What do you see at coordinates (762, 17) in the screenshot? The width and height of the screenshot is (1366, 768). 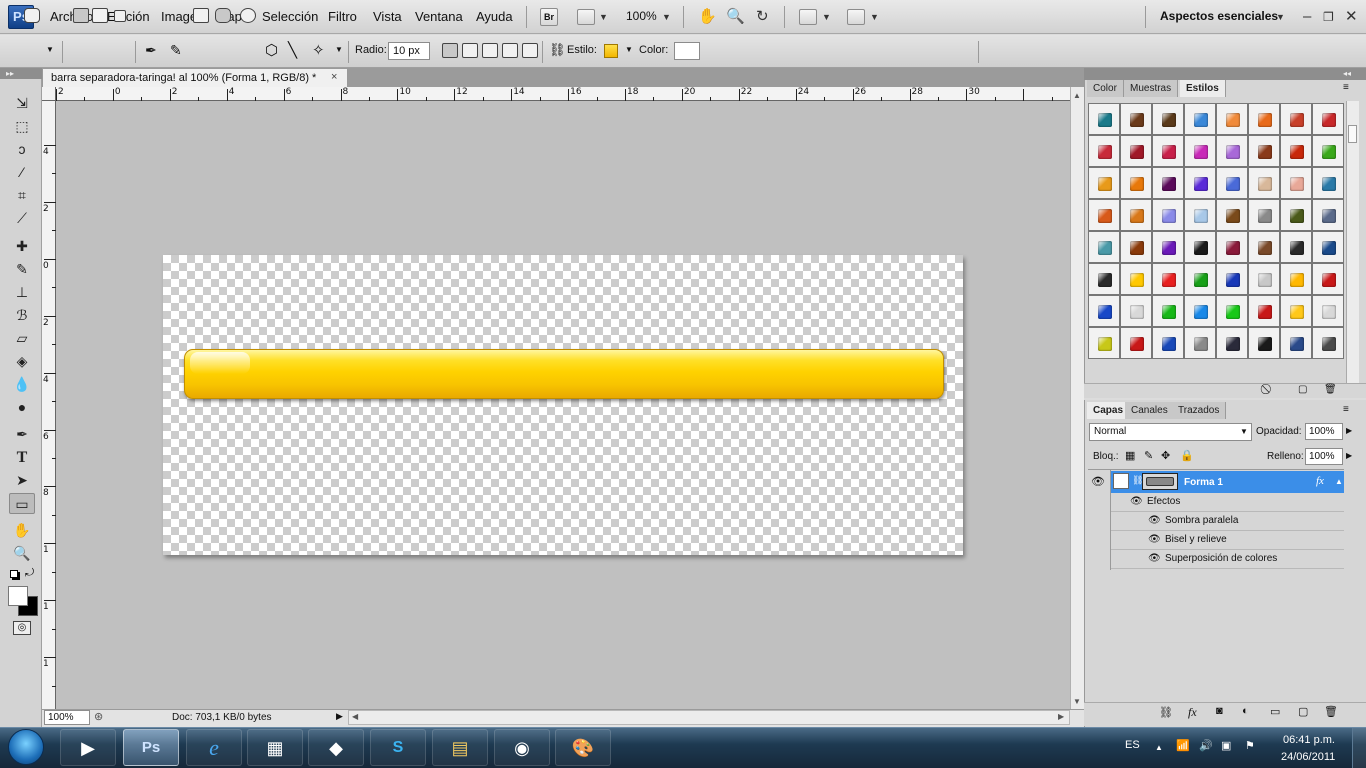 I see `rotate-view-icon: ↻` at bounding box center [762, 17].